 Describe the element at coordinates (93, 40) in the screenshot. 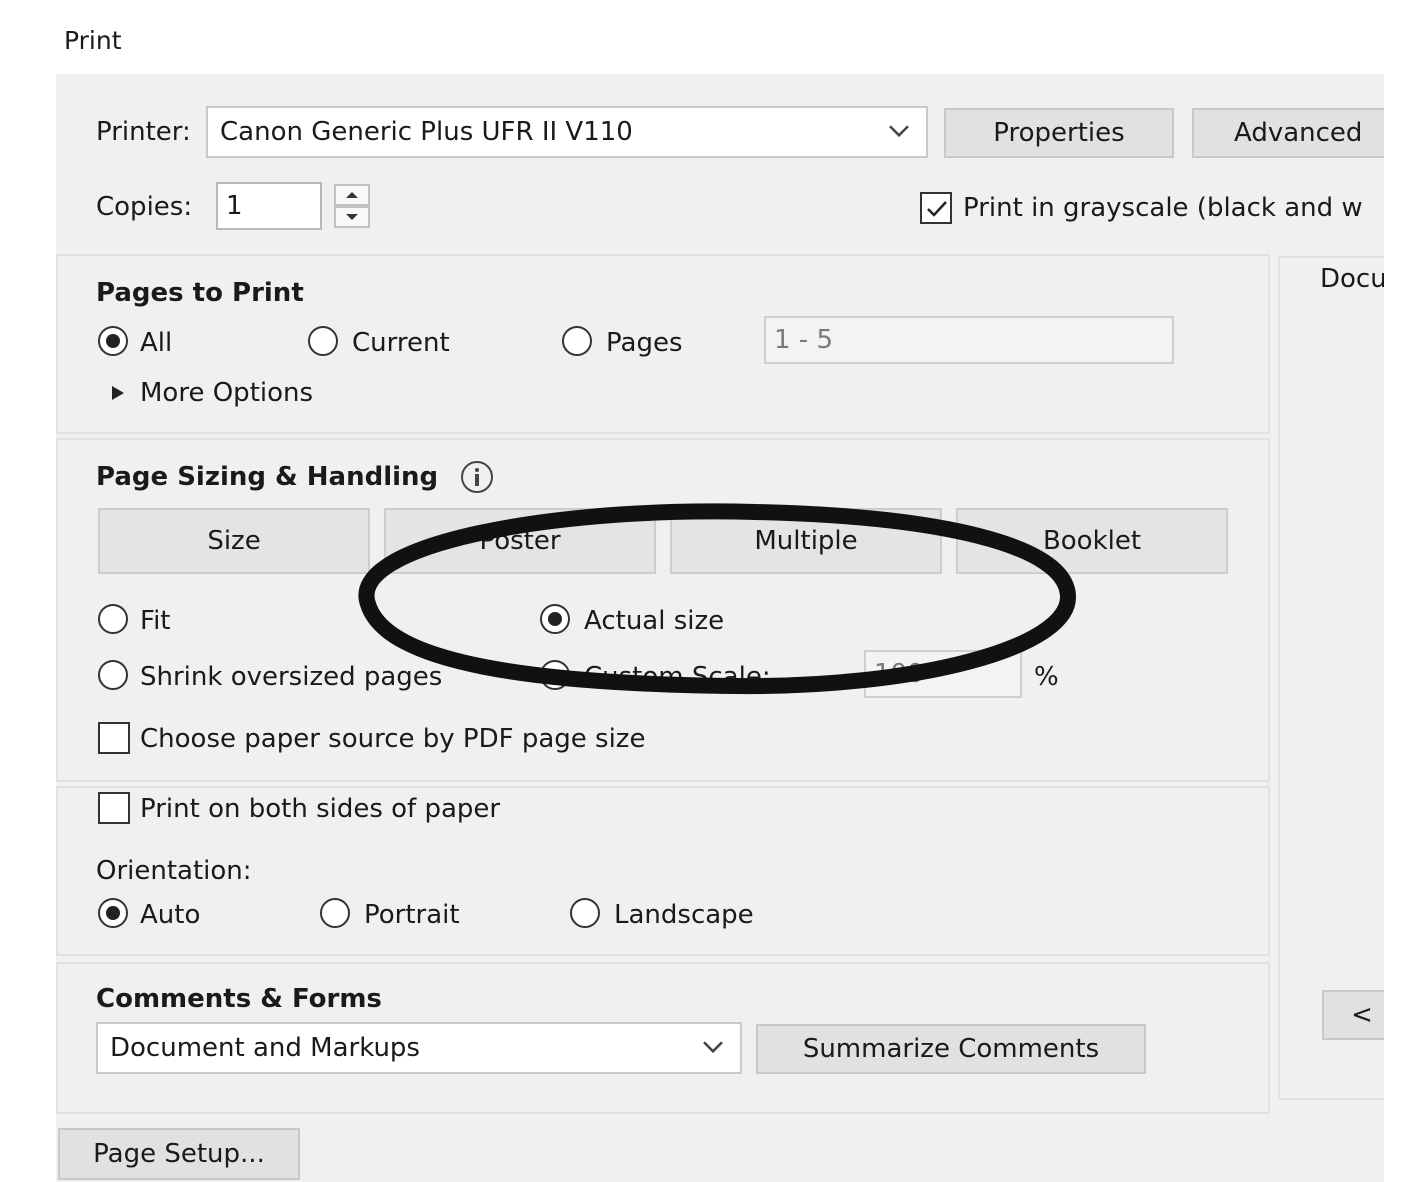

I see `window-title: Print` at that location.